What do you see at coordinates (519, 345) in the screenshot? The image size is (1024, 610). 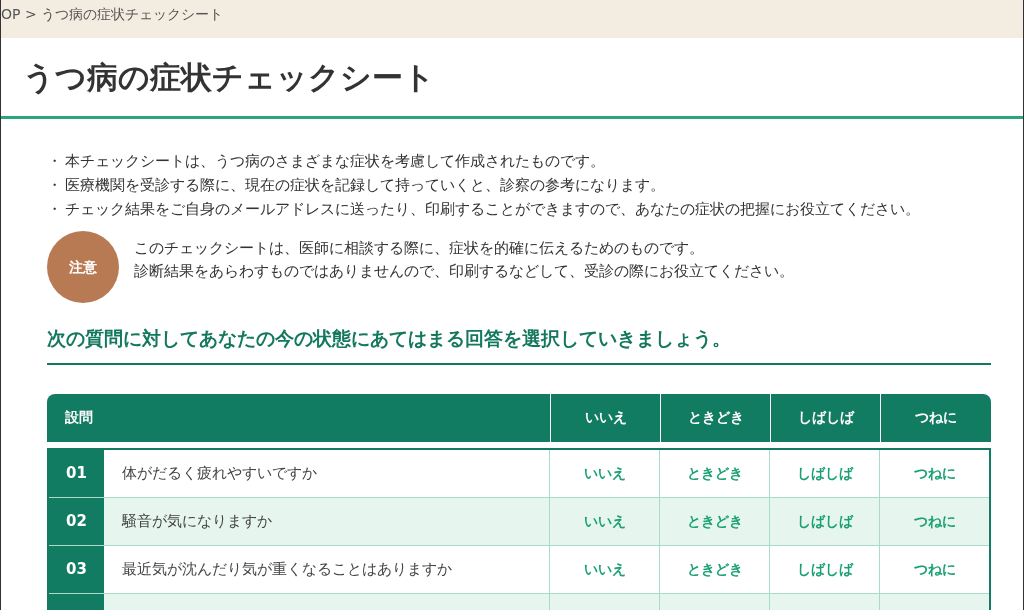 I see `section-heading: 次の質問に対してあなたの今の状態にあてはまる回答を選択していきましょう。` at bounding box center [519, 345].